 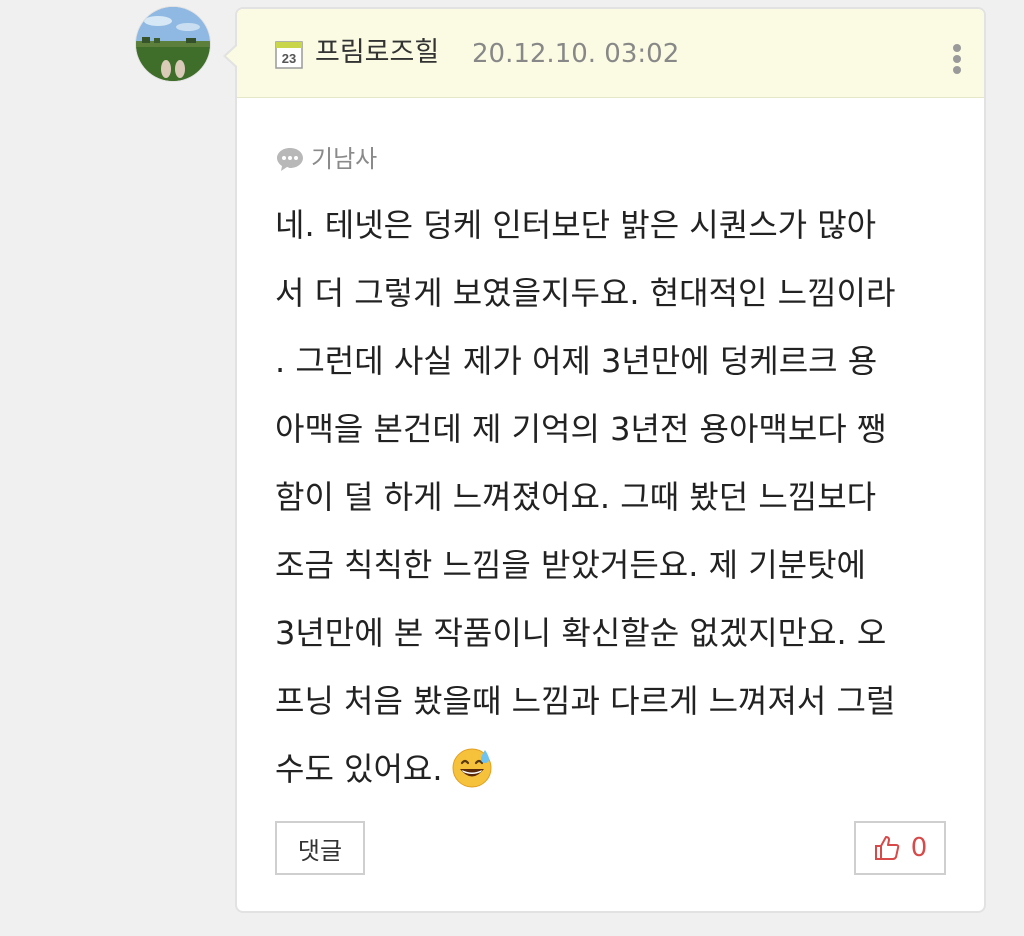 I want to click on speech-bubble-icon, so click(x=290, y=159).